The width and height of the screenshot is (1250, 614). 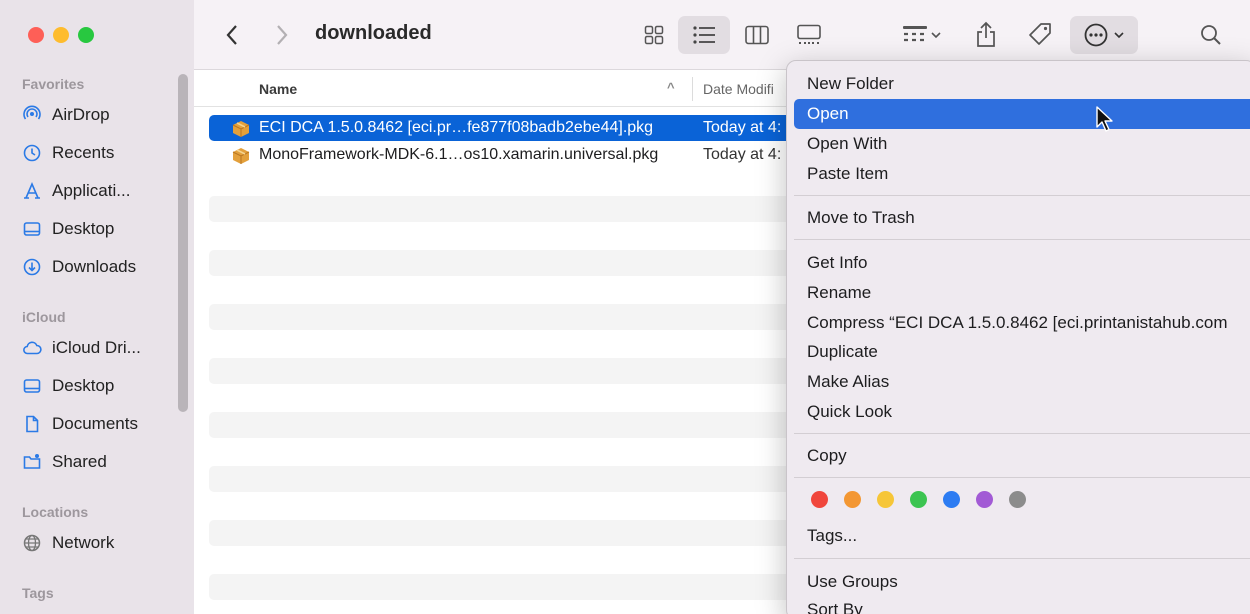 I want to click on sidebar-section-favorites: Favorites, so click(x=53, y=84).